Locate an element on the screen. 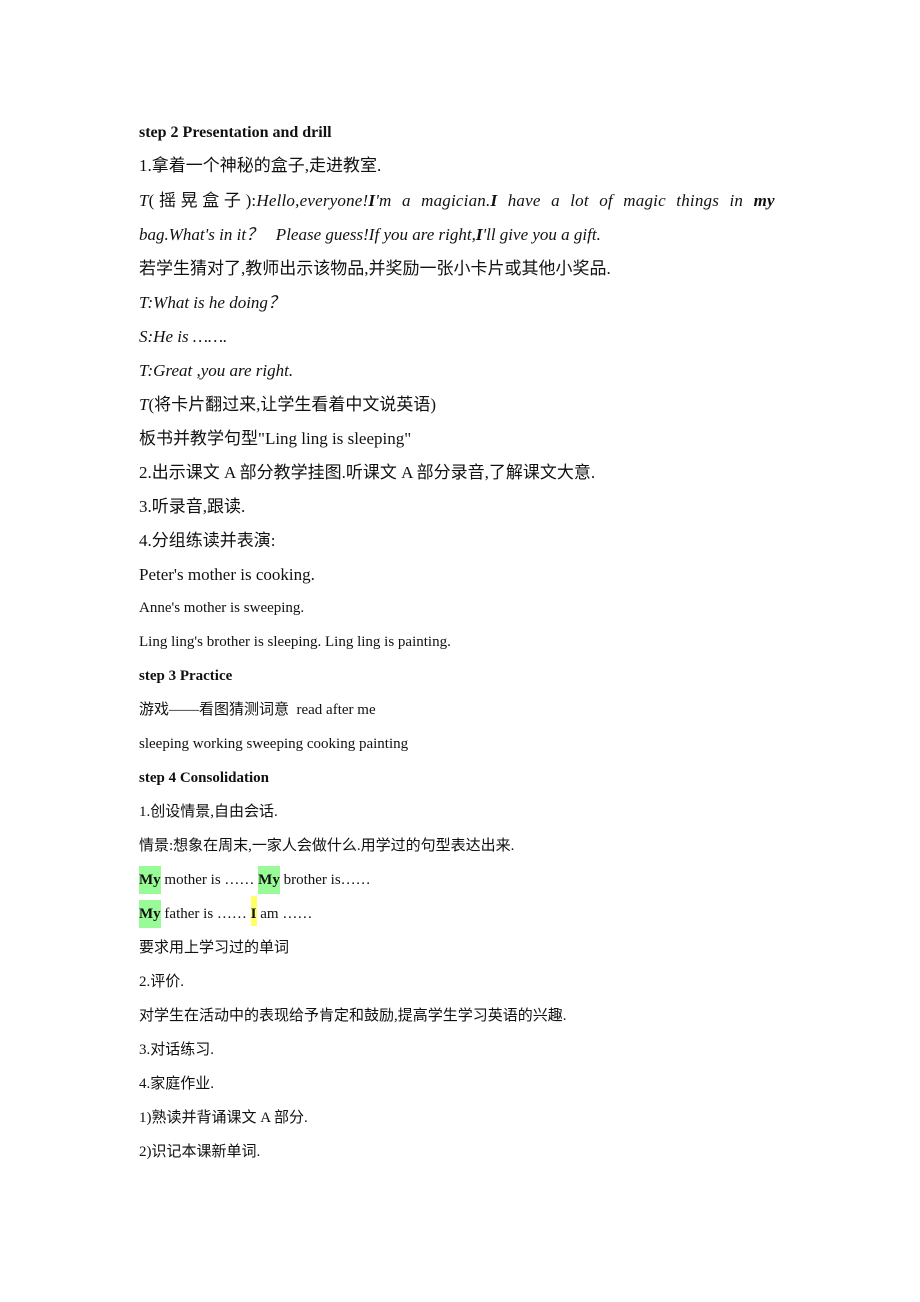 Image resolution: width=920 pixels, height=1302 pixels. step4-item3: 3.对话练习. is located at coordinates (177, 1050).